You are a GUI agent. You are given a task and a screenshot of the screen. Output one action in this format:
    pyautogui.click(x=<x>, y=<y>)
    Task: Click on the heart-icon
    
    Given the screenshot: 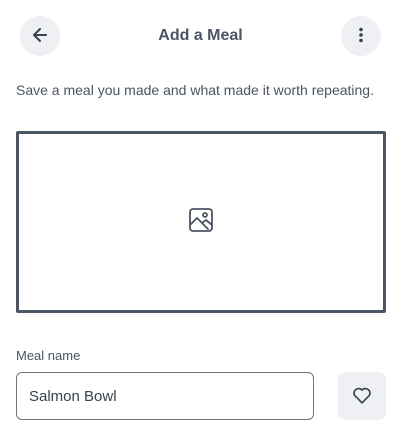 What is the action you would take?
    pyautogui.click(x=362, y=396)
    